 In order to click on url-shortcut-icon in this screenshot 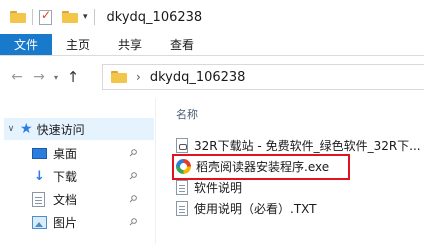, I will do `click(182, 145)`.